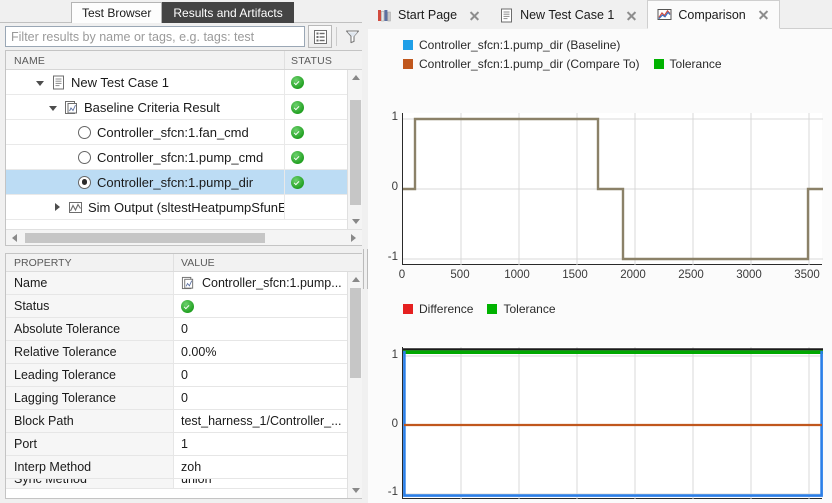 The width and height of the screenshot is (832, 503). I want to click on y-tick-top-1: 1, so click(394, 117).